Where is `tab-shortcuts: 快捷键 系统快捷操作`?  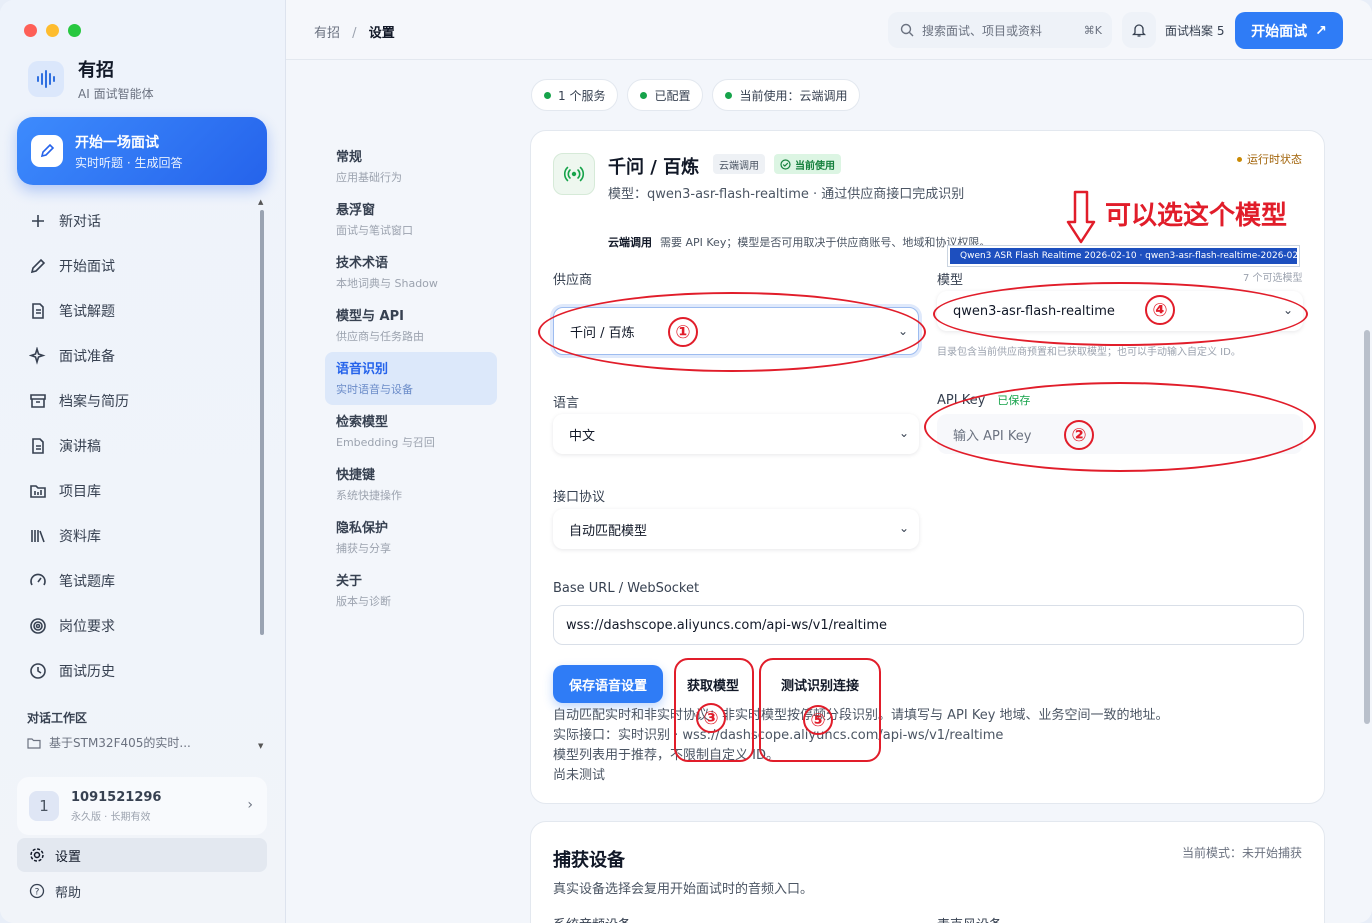
tab-shortcuts: 快捷键 系统快捷操作 is located at coordinates (411, 484).